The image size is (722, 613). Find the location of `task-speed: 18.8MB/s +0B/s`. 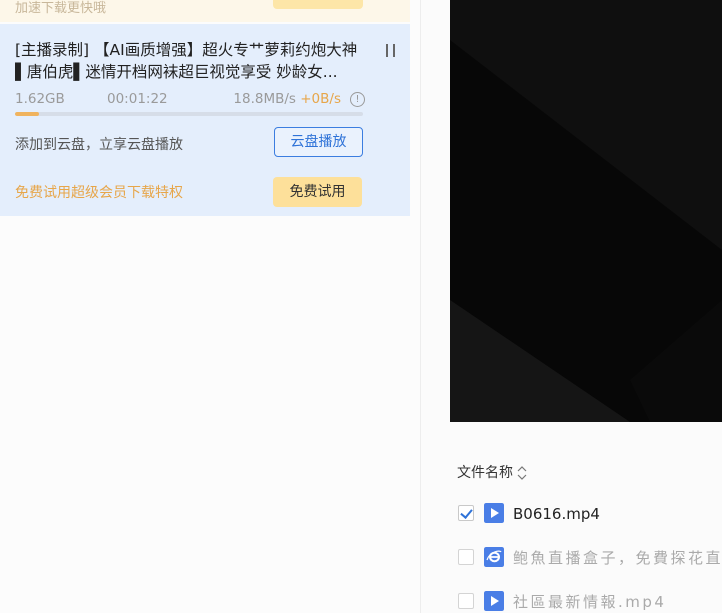

task-speed: 18.8MB/s +0B/s is located at coordinates (287, 99).